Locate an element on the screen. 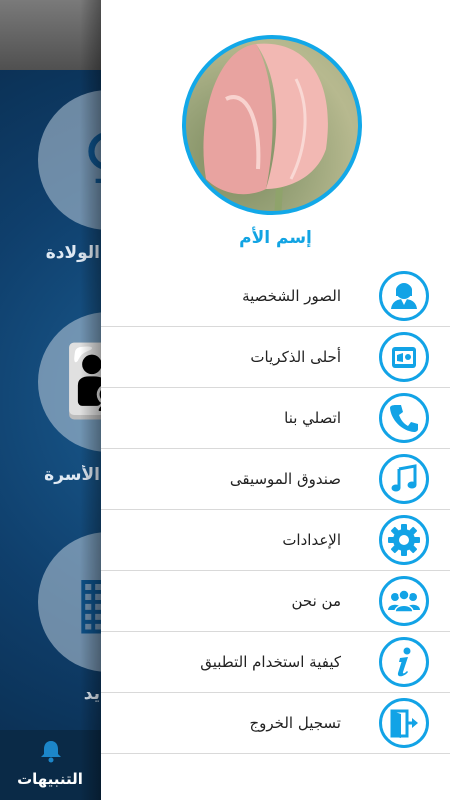 The width and height of the screenshot is (450, 800). memories-icon is located at coordinates (404, 357).